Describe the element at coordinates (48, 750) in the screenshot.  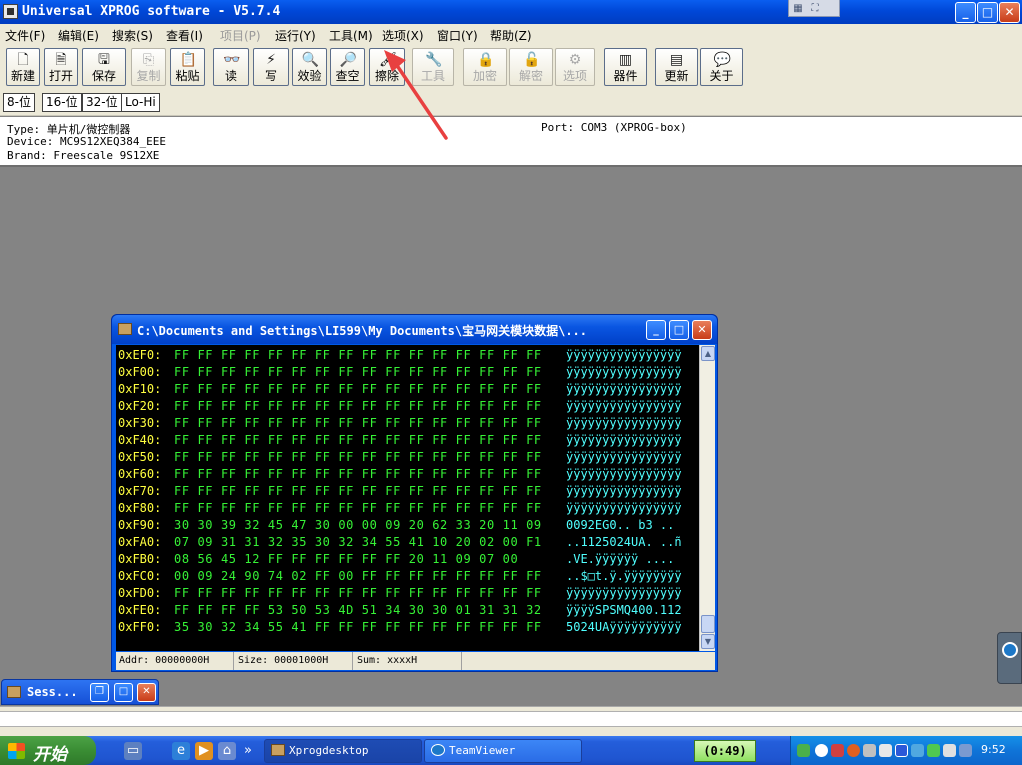
I see `start-button: 开始` at that location.